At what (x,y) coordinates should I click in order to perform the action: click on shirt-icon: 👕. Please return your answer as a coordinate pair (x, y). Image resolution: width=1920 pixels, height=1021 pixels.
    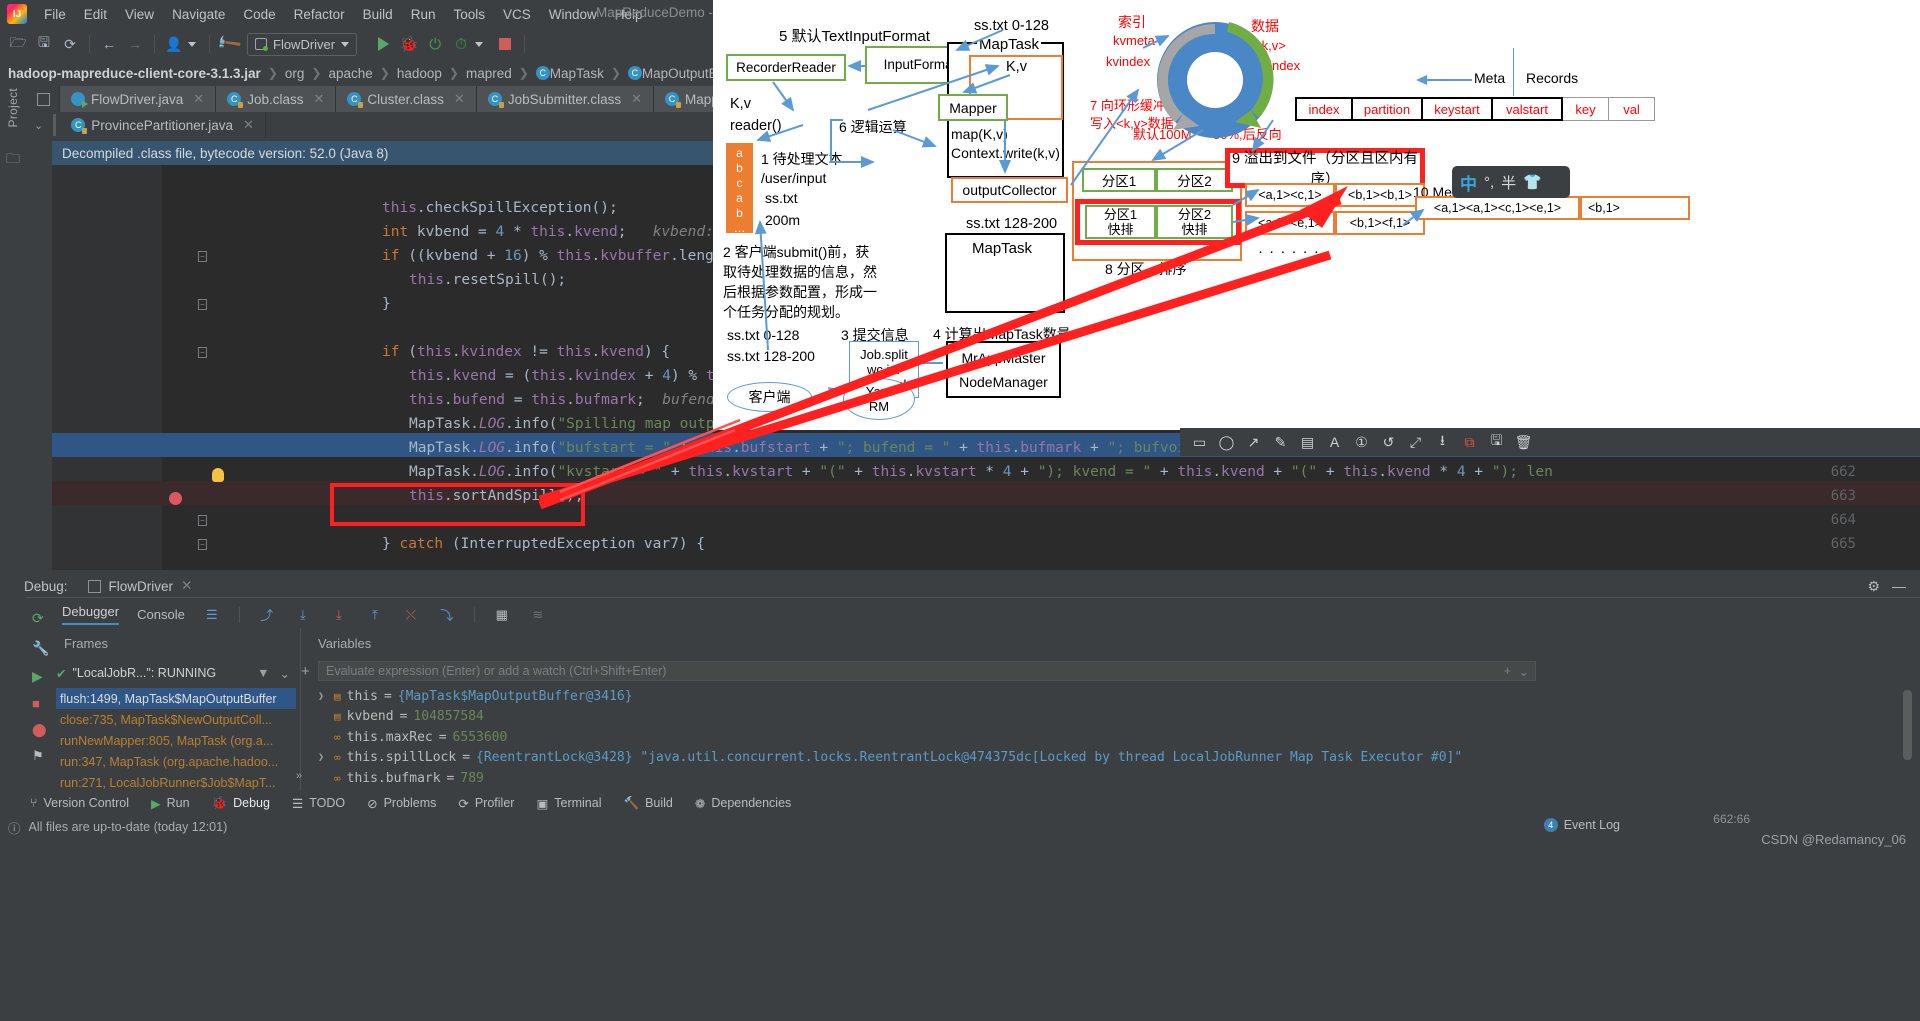
    Looking at the image, I should click on (1532, 182).